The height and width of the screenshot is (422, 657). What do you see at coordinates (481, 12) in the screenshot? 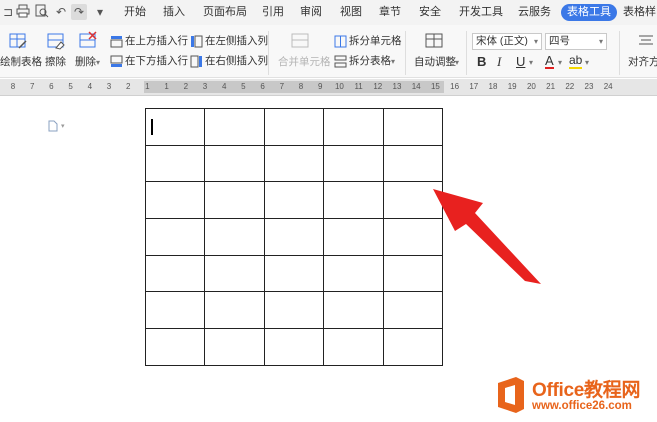
I see `menu-developer-tools: 开发工具` at bounding box center [481, 12].